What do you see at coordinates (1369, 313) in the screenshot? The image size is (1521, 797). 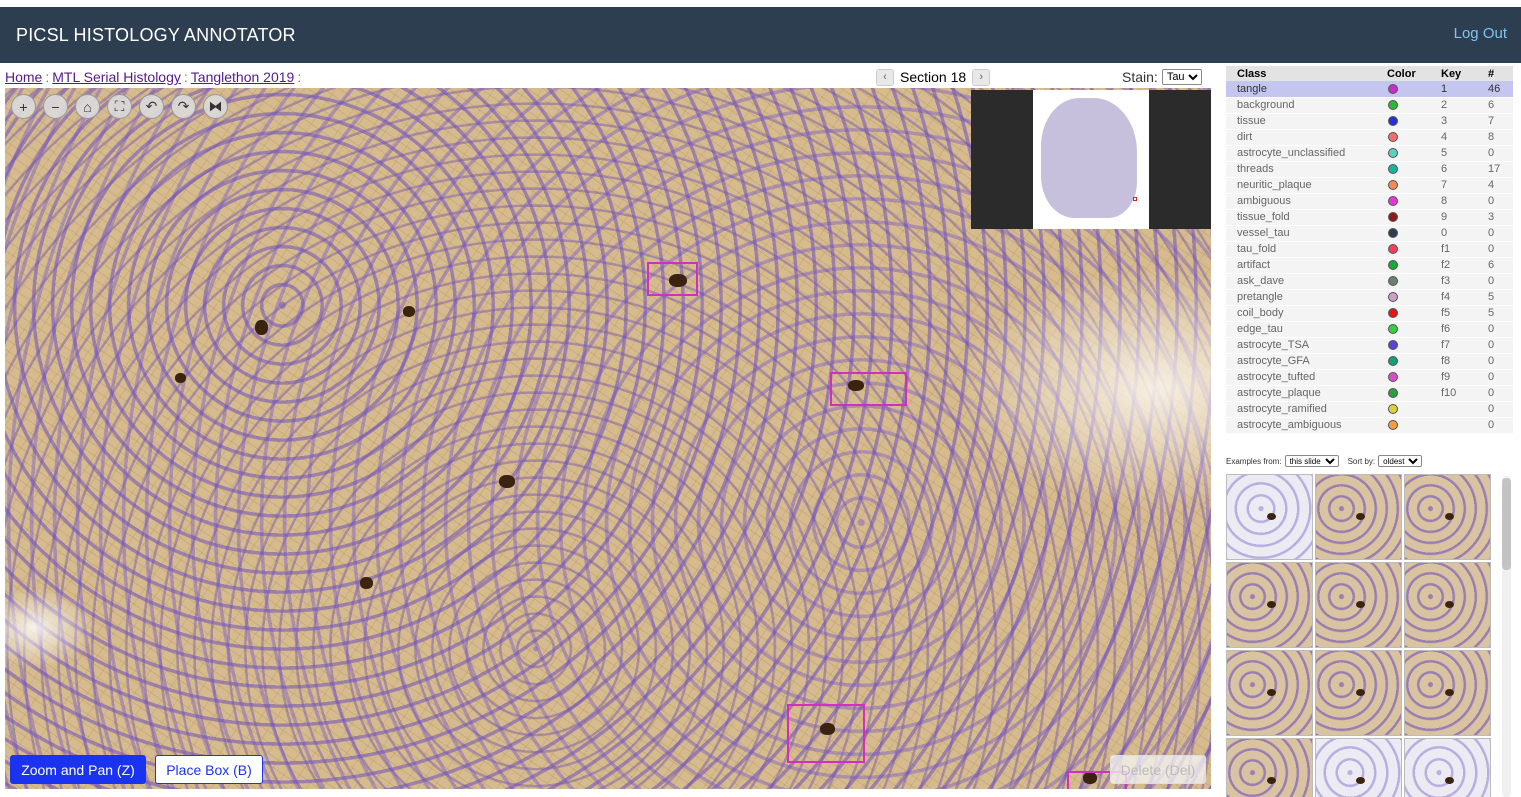 I see `class-row-coil_body: coil_body f5 5` at bounding box center [1369, 313].